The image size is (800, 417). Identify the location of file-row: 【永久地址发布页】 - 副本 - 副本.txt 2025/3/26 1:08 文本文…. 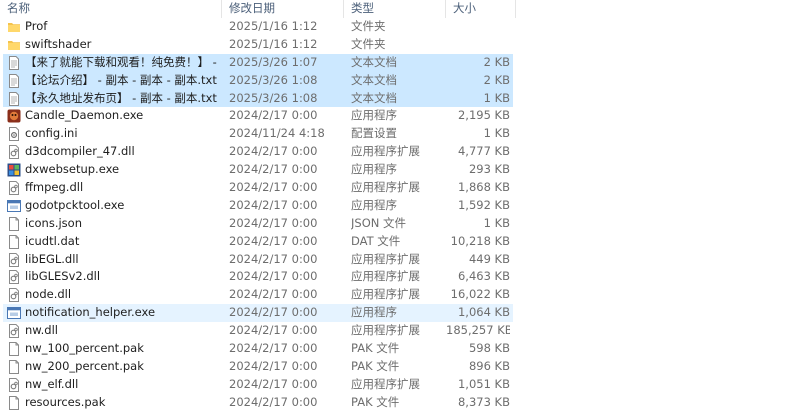
(400, 98).